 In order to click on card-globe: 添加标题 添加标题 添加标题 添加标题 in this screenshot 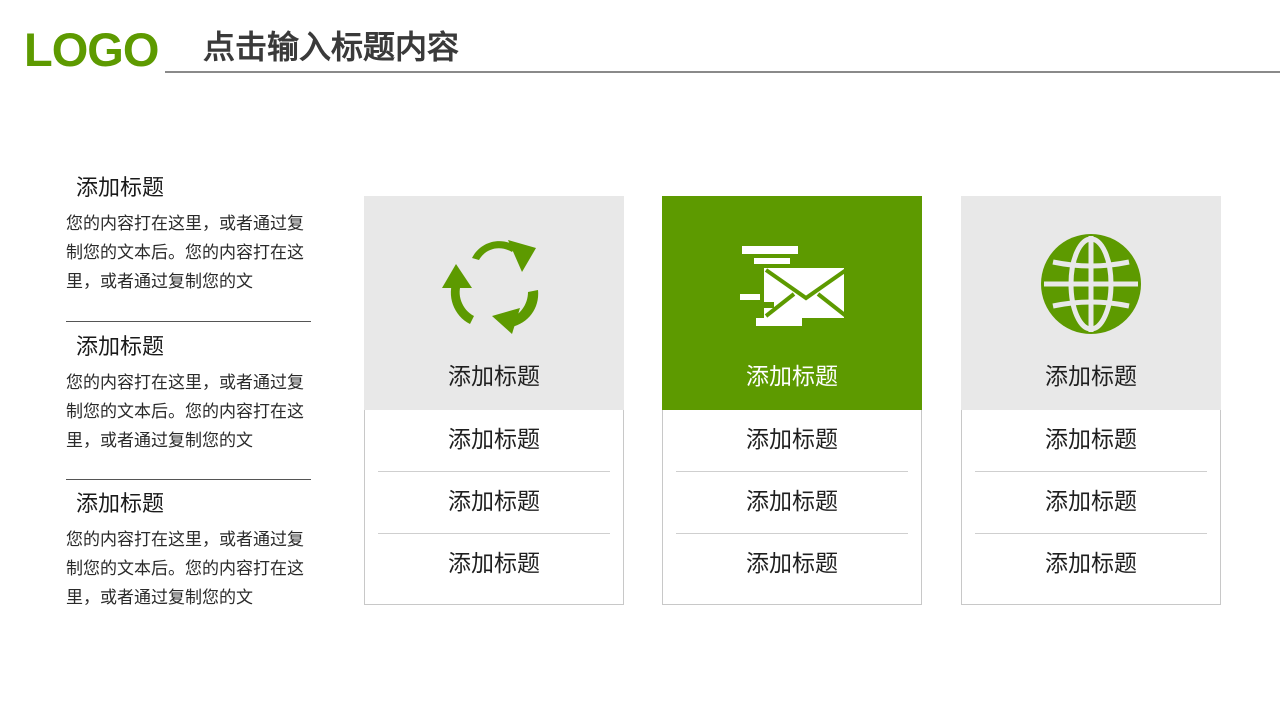, I will do `click(1091, 400)`.